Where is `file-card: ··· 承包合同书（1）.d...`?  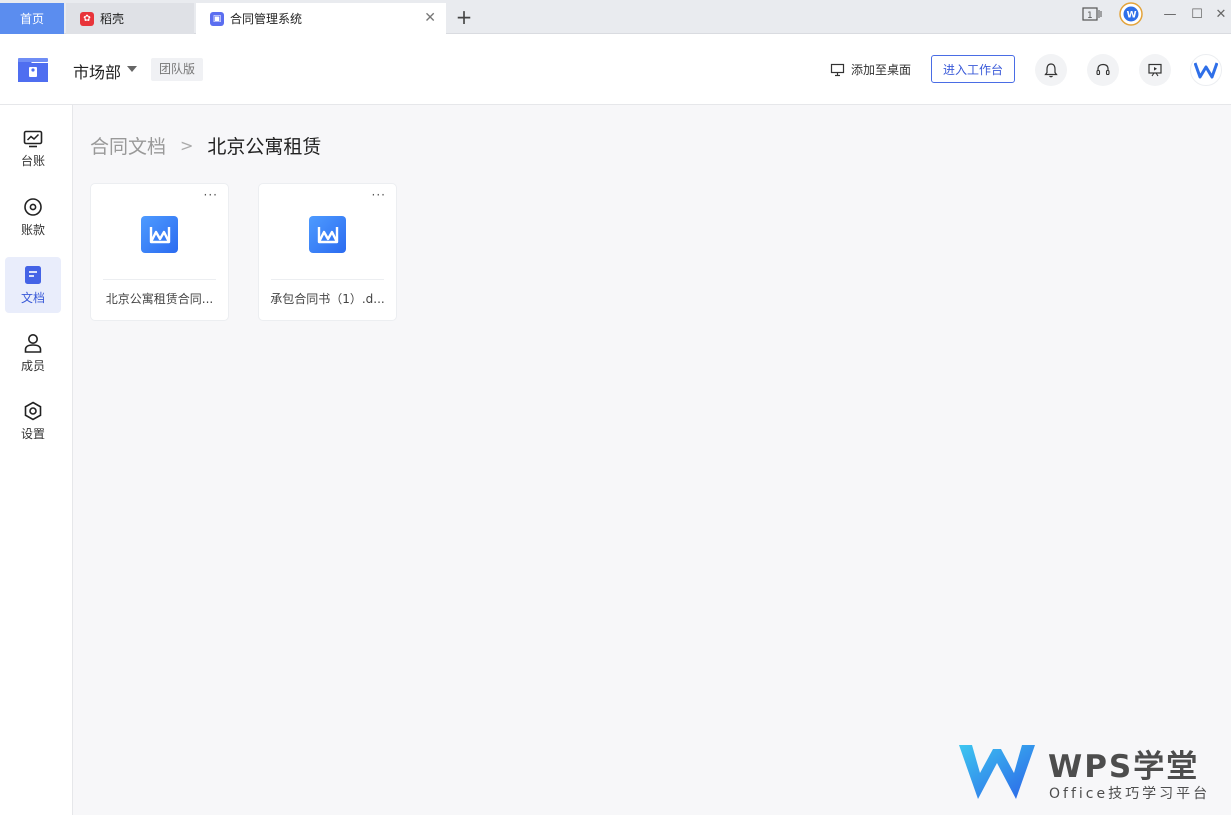
file-card: ··· 承包合同书（1）.d... is located at coordinates (327, 252).